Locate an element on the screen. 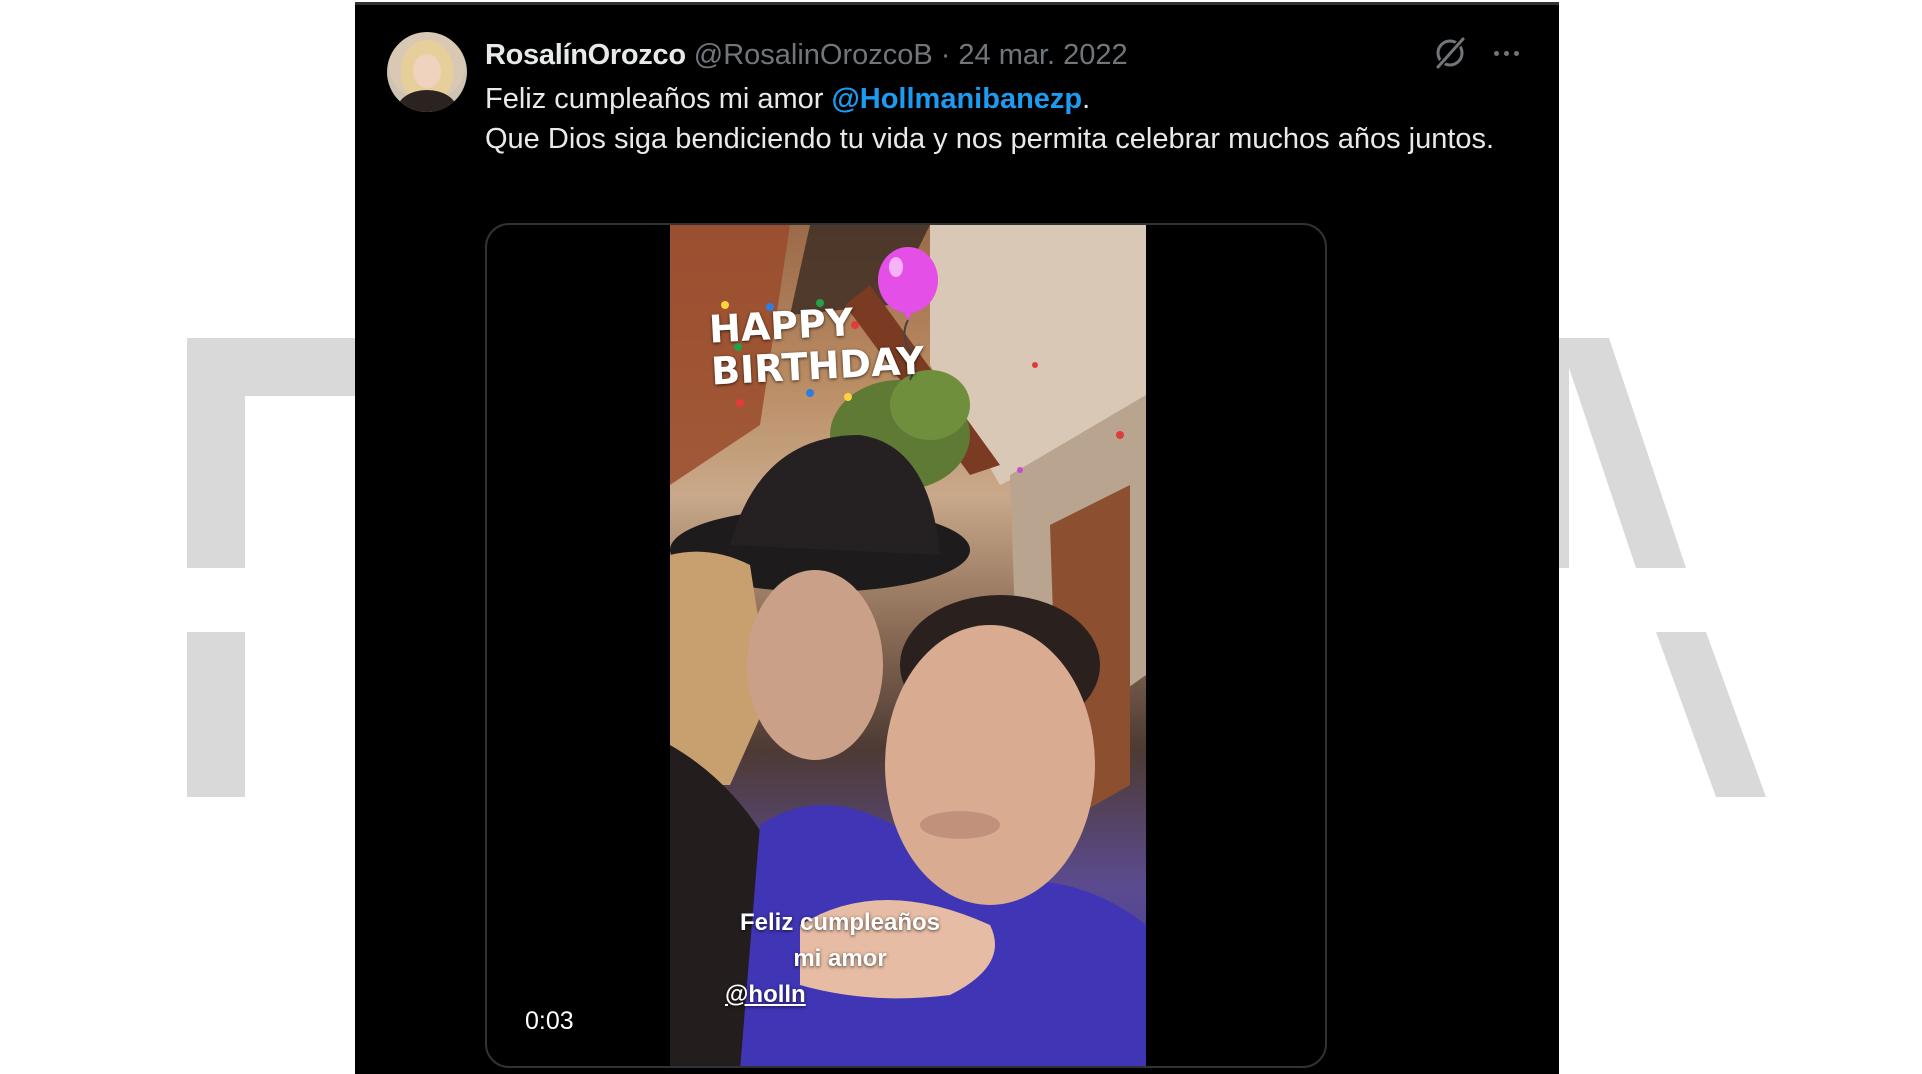 The width and height of the screenshot is (1922, 1074). mention-link: @Hollmanibanezp is located at coordinates (957, 99).